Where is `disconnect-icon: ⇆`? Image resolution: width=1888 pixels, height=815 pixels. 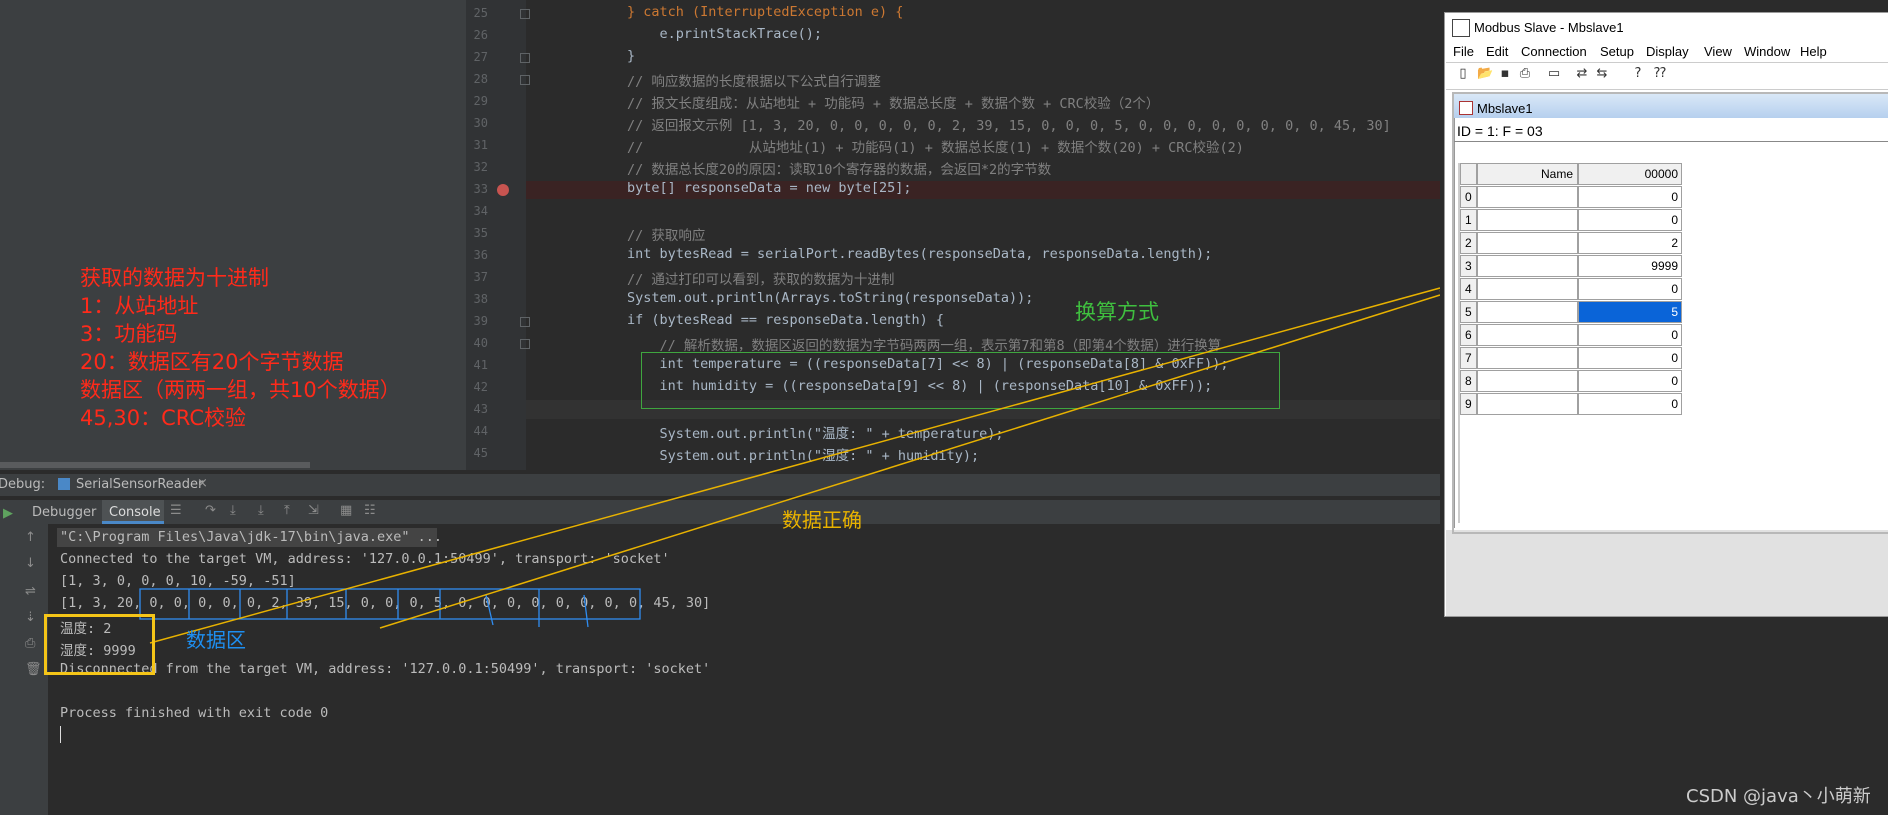
disconnect-icon: ⇆ is located at coordinates (1602, 74).